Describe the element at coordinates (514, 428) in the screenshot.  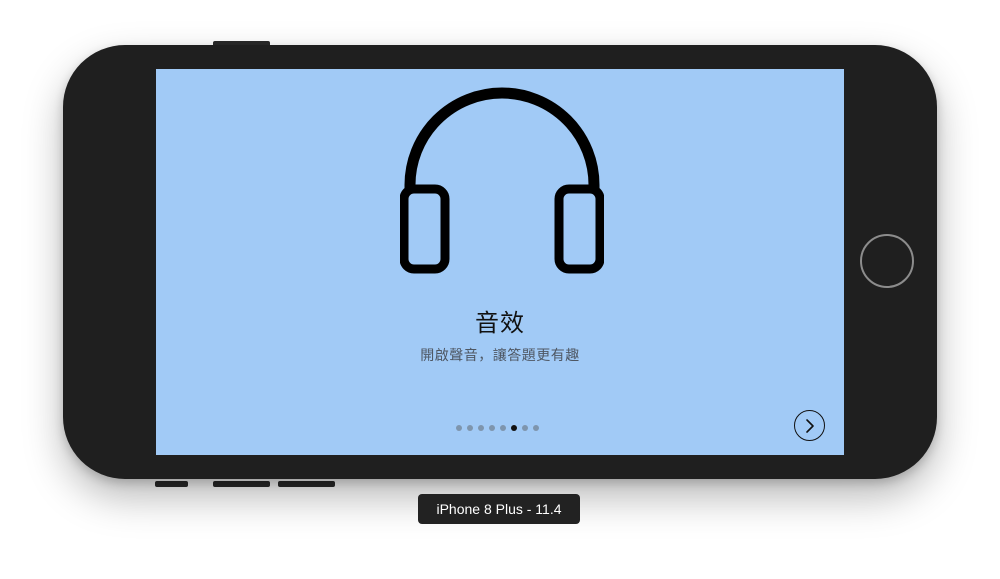
I see `page-dot-current` at that location.